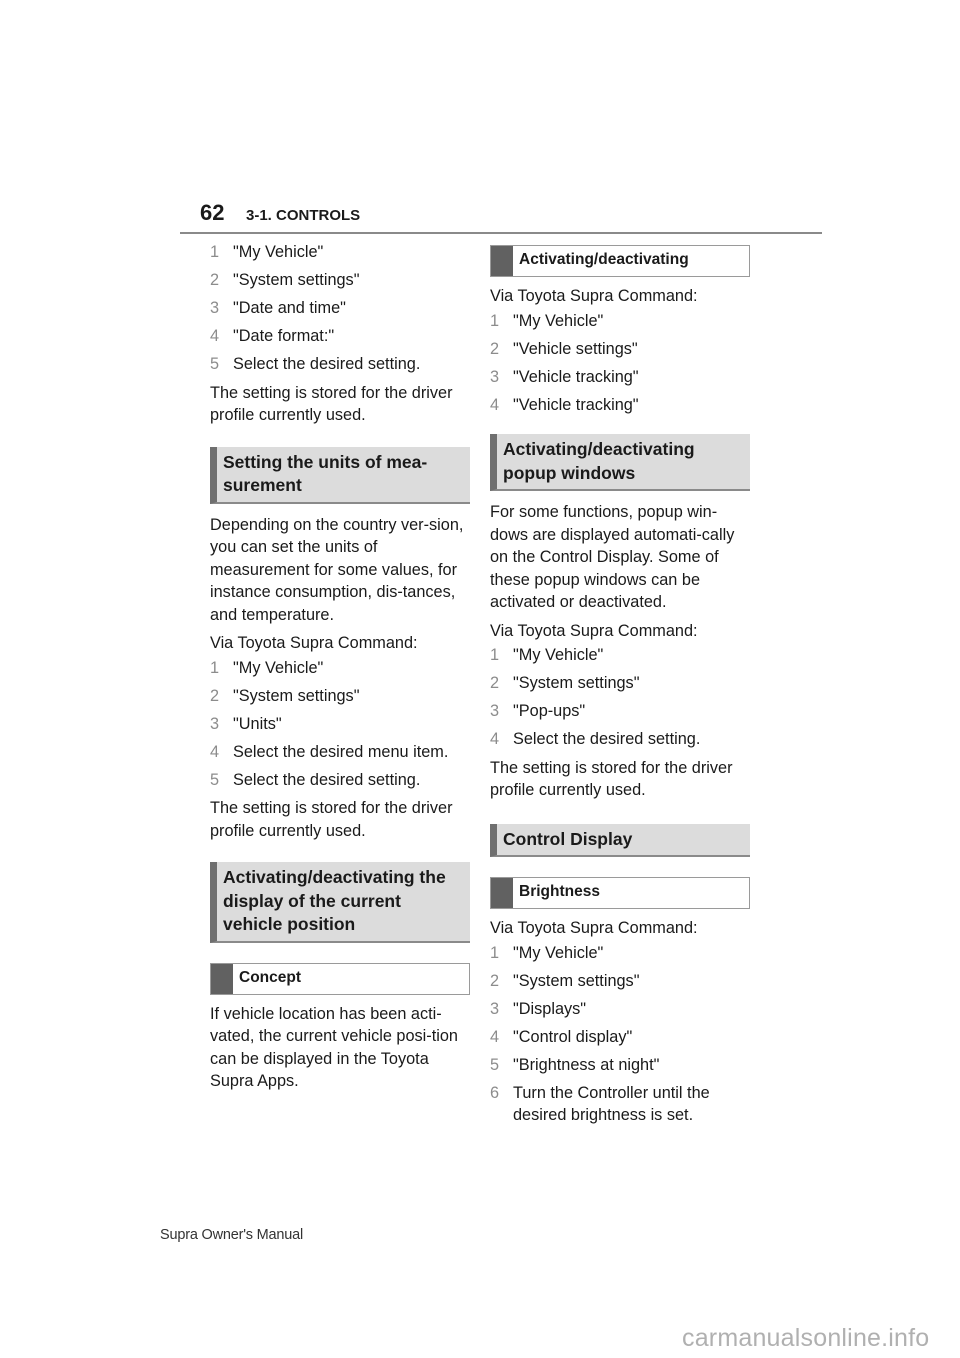 The image size is (960, 1358). I want to click on step-text: "Date and time", so click(289, 308).